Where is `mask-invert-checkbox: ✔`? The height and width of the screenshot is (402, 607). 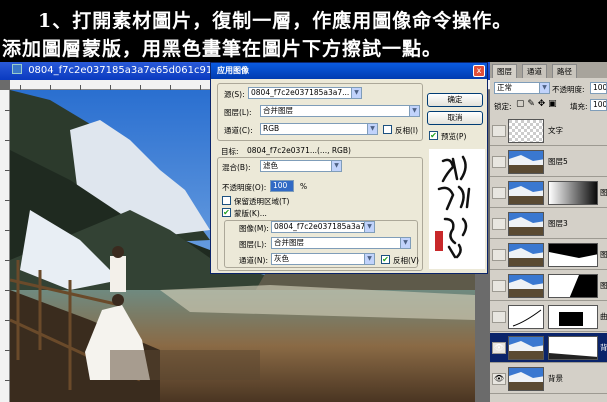 mask-invert-checkbox: ✔ is located at coordinates (385, 259).